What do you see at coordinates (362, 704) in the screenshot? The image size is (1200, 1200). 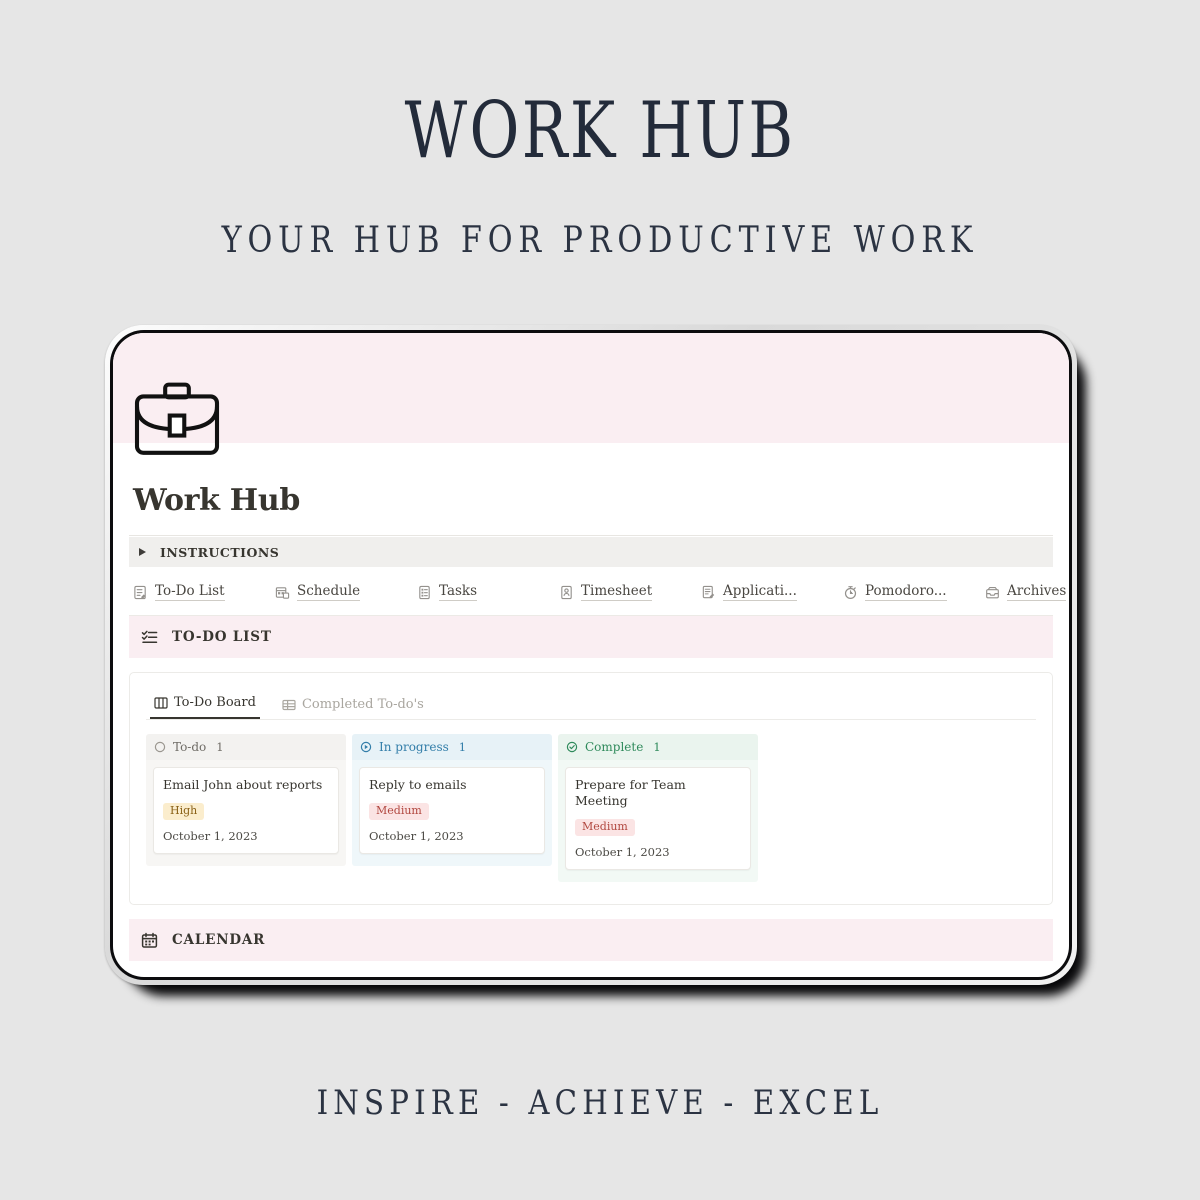 I see `tab-label: Completed To-do's` at bounding box center [362, 704].